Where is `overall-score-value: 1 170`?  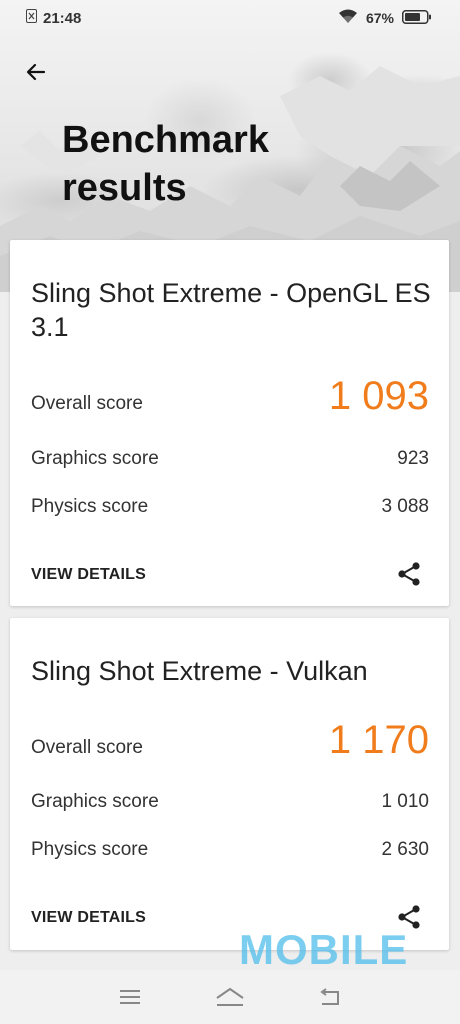
overall-score-value: 1 170 is located at coordinates (378, 740).